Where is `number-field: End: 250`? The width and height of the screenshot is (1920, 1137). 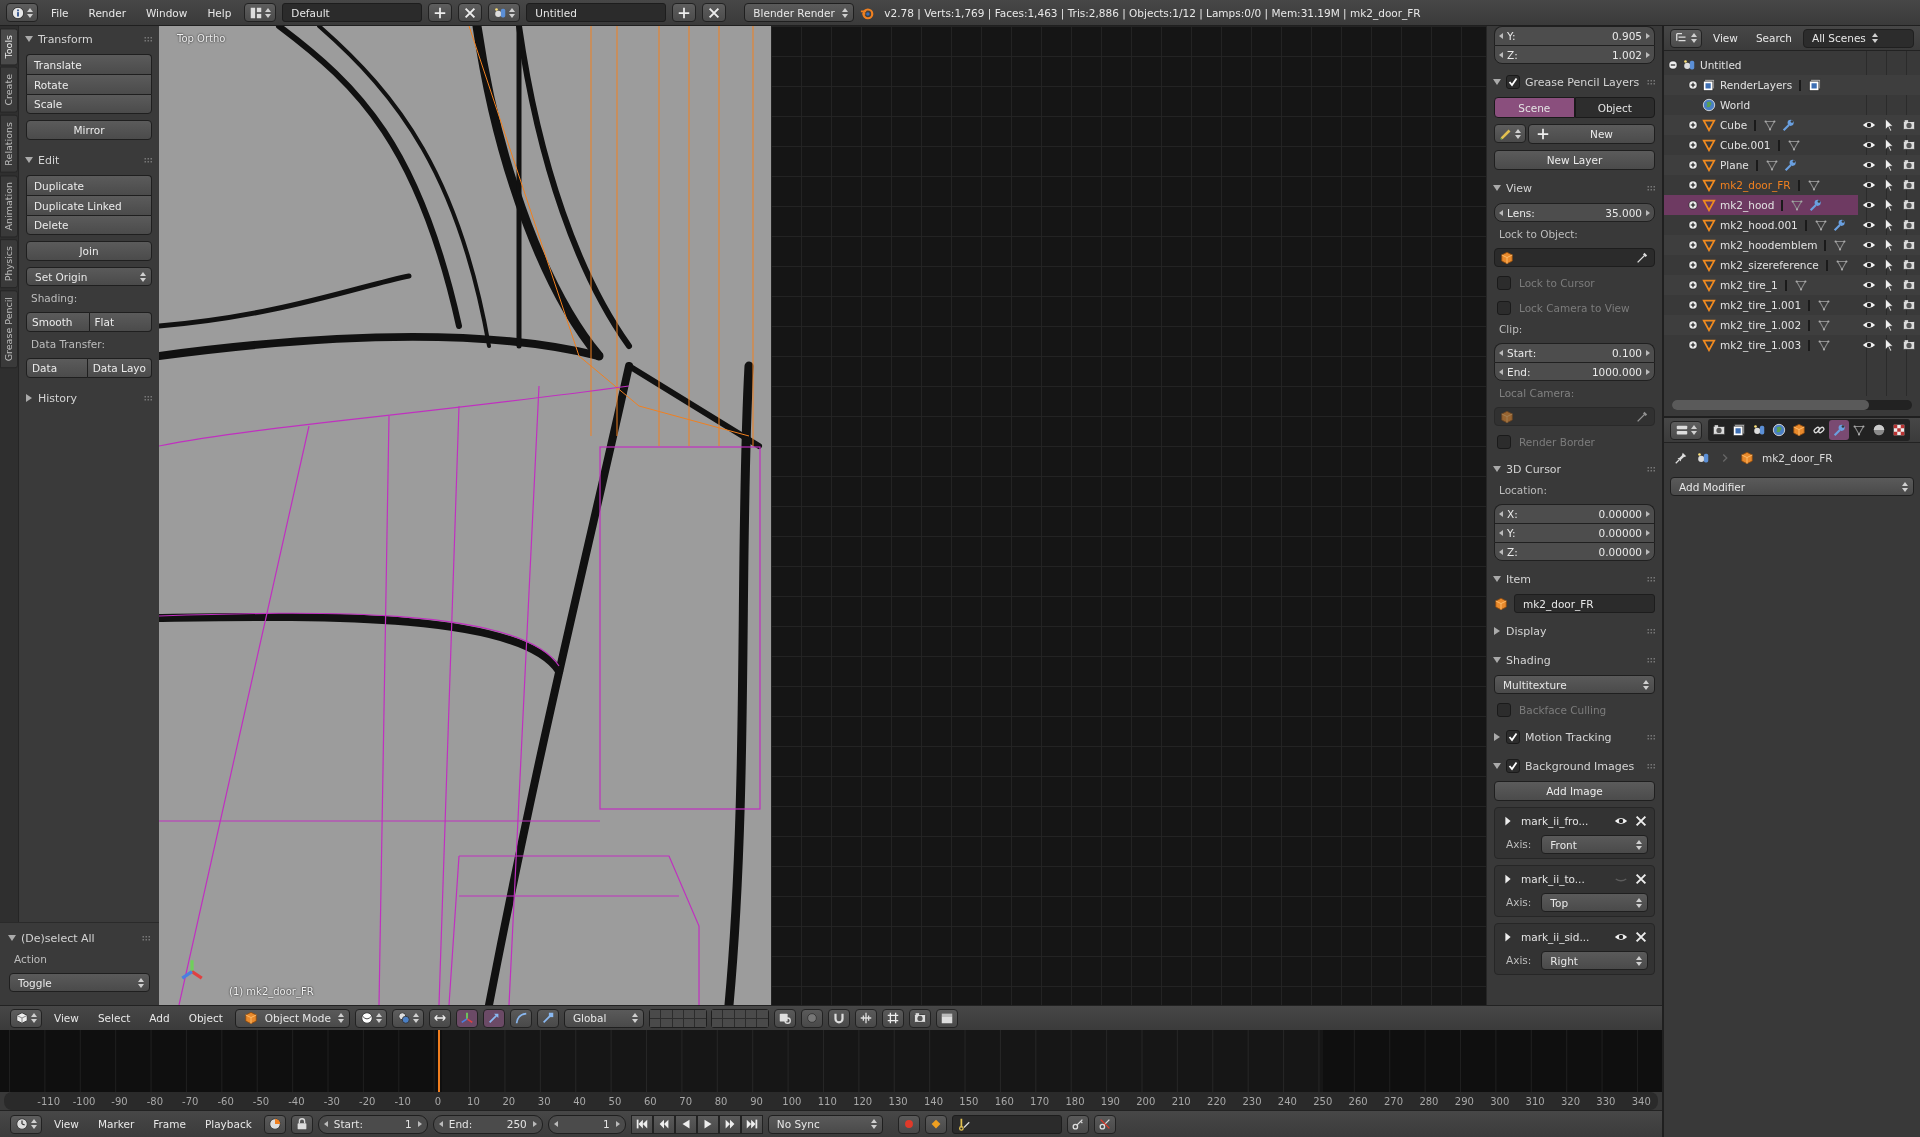 number-field: End: 250 is located at coordinates (487, 1124).